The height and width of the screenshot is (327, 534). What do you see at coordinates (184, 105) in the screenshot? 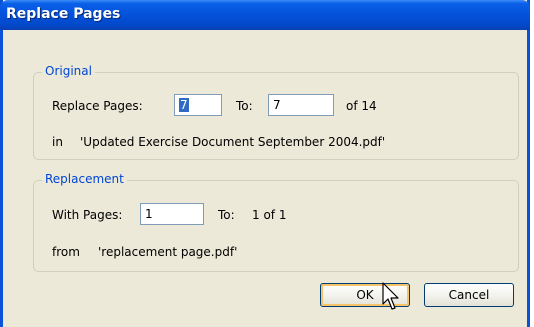
I see `replace-from-value: 7` at bounding box center [184, 105].